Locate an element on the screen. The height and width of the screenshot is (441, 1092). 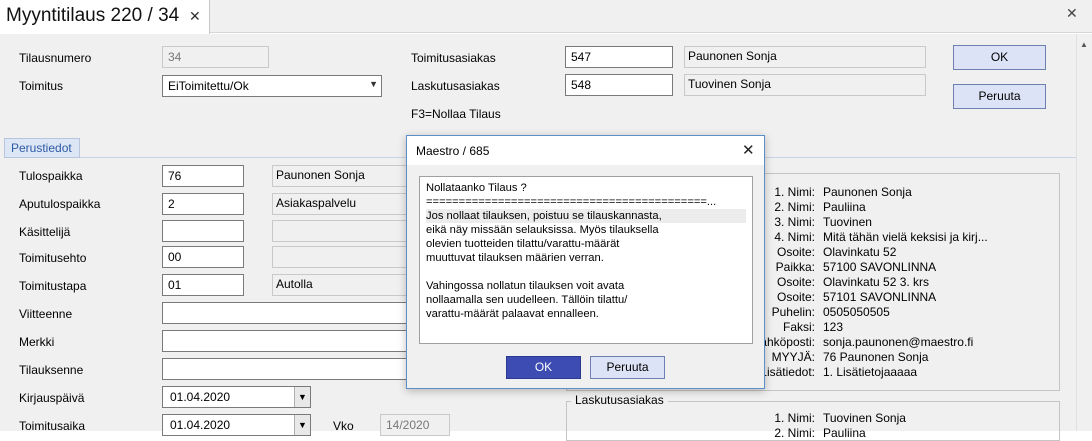
toimitus-label: Toimitus is located at coordinates (41, 86).